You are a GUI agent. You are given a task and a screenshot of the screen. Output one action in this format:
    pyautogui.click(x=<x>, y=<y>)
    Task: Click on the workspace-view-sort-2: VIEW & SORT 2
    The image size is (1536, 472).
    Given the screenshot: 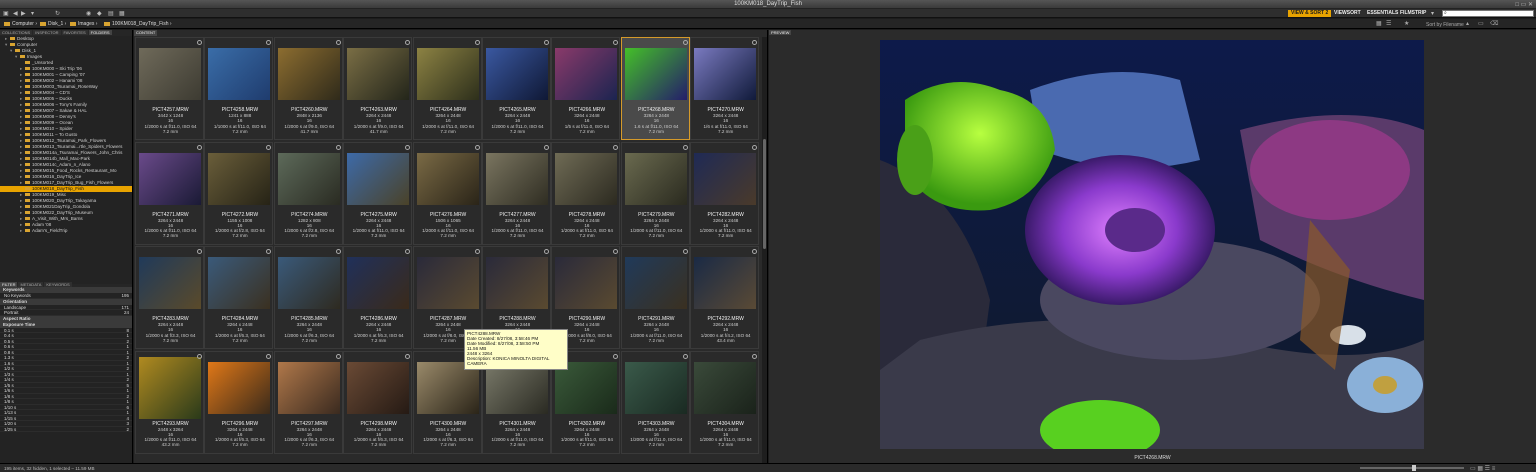 What is the action you would take?
    pyautogui.click(x=1310, y=13)
    